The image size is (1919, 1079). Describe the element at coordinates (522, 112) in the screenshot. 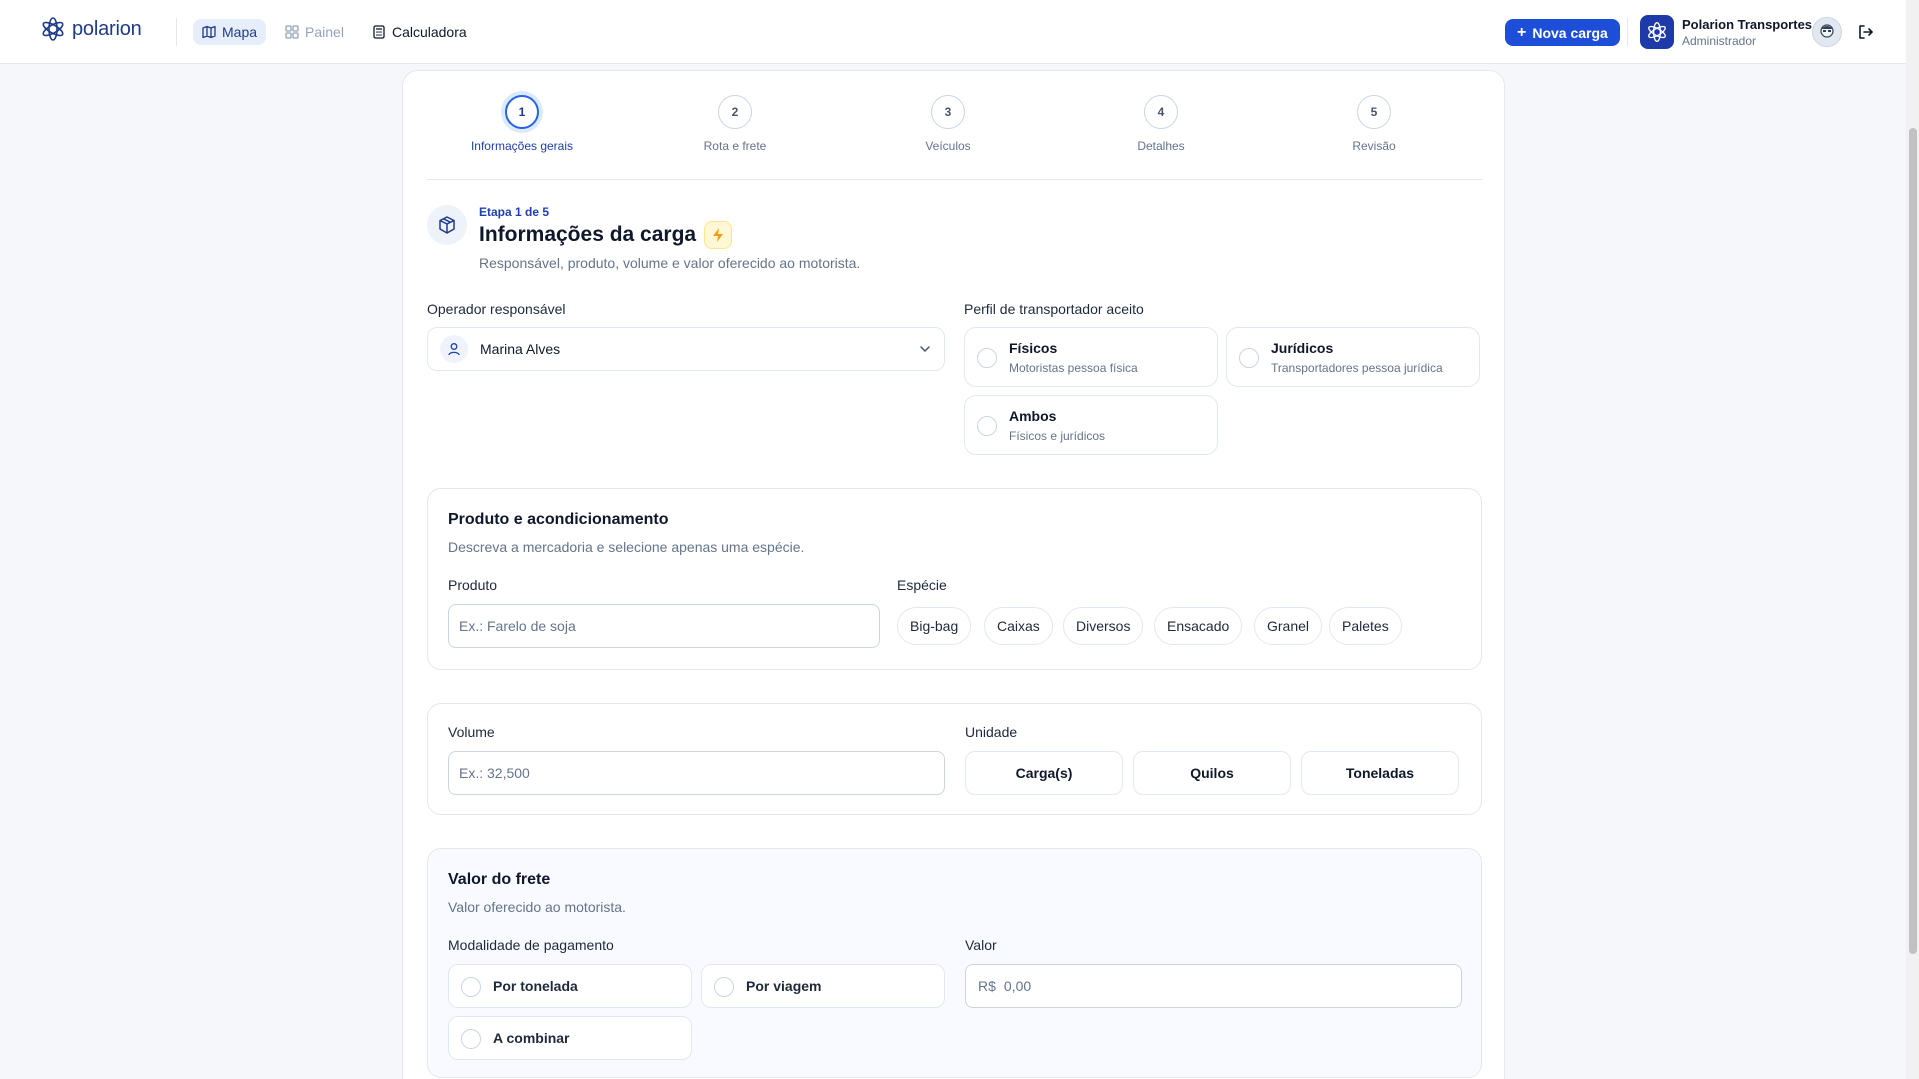

I see `step-number: 1` at that location.